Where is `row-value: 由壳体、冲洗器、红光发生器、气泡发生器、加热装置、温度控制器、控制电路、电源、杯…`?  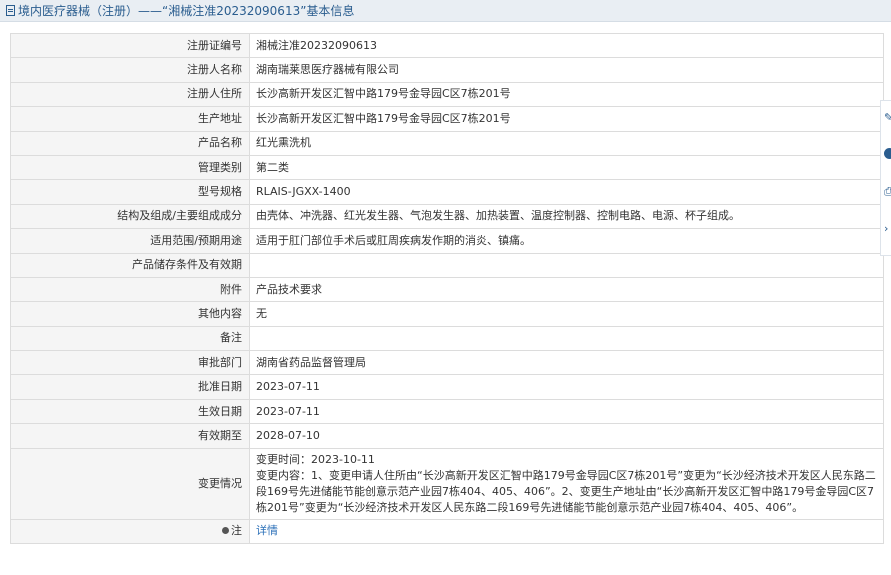
row-value: 由壳体、冲洗器、红光发生器、气泡发生器、加热装置、温度控制器、控制电路、电源、杯… is located at coordinates (566, 216).